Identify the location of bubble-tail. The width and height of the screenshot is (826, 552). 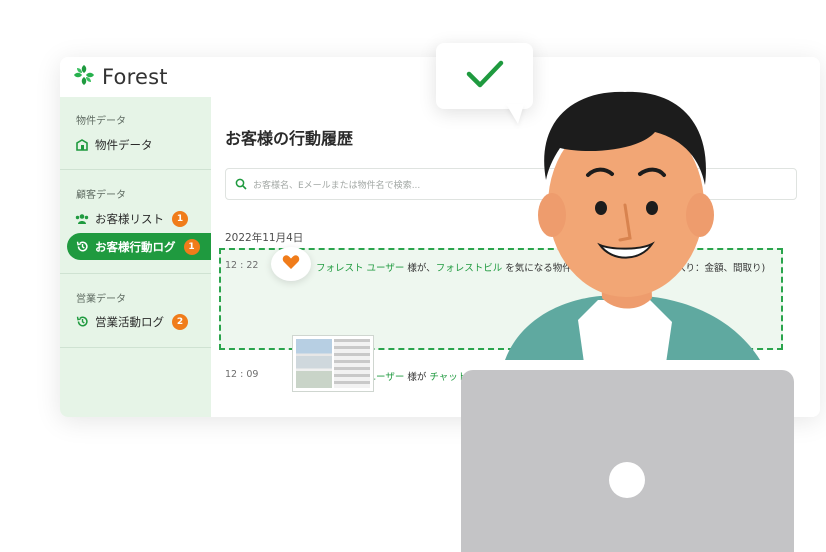
(515, 114).